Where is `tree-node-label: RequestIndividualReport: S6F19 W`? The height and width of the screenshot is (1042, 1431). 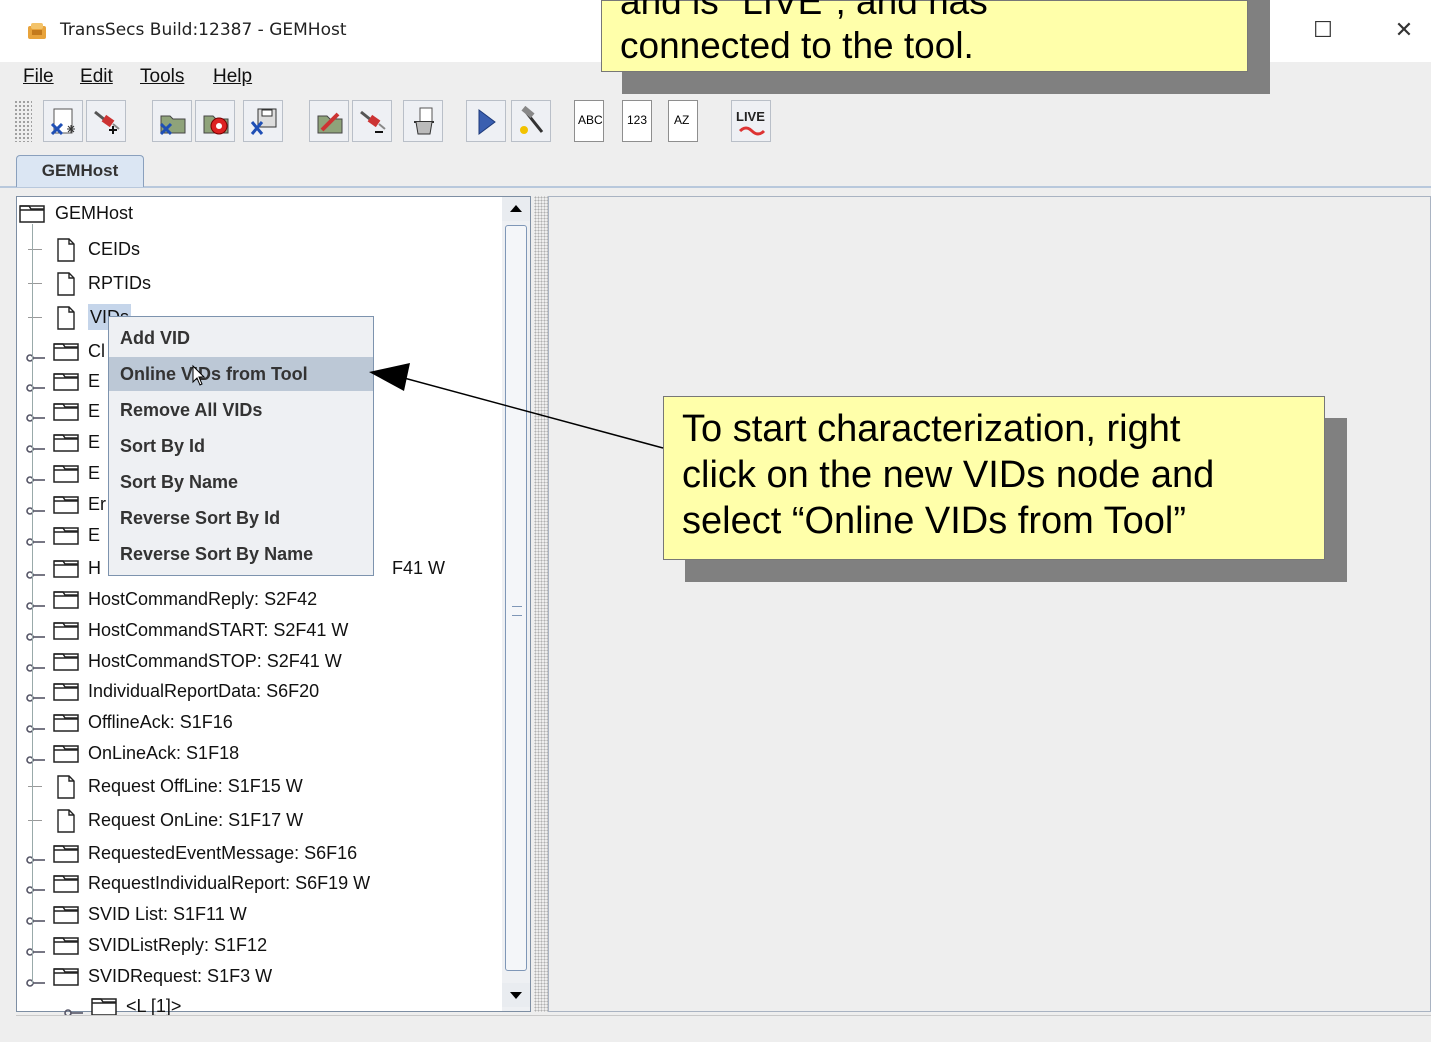
tree-node-label: RequestIndividualReport: S6F19 W is located at coordinates (229, 883).